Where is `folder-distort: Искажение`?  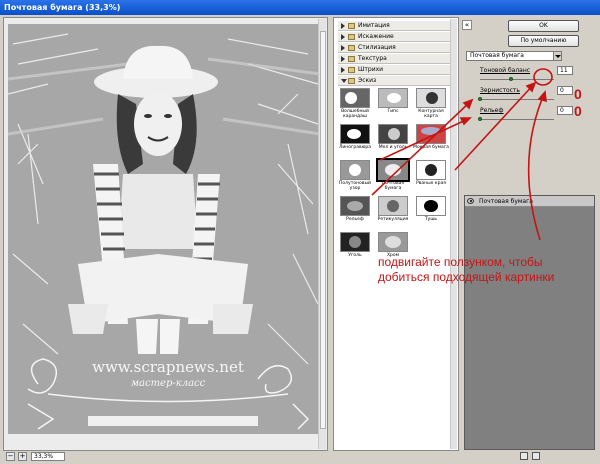
folder-distort: Искажение is located at coordinates (394, 37).